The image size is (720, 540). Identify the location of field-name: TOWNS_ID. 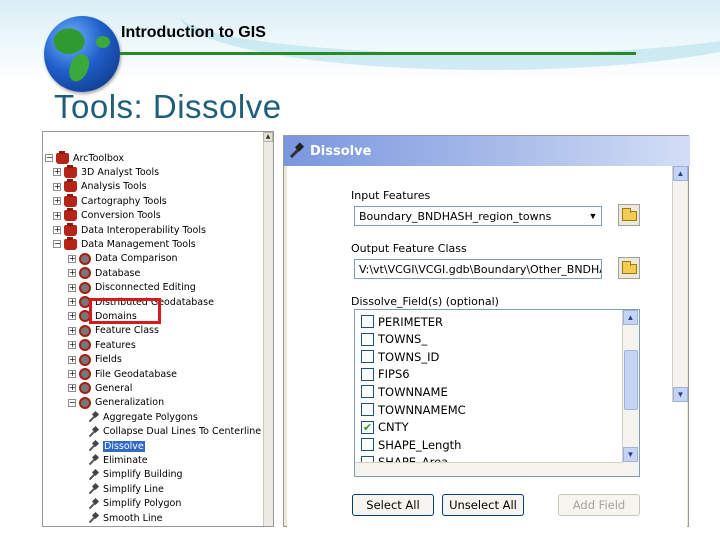
(409, 356).